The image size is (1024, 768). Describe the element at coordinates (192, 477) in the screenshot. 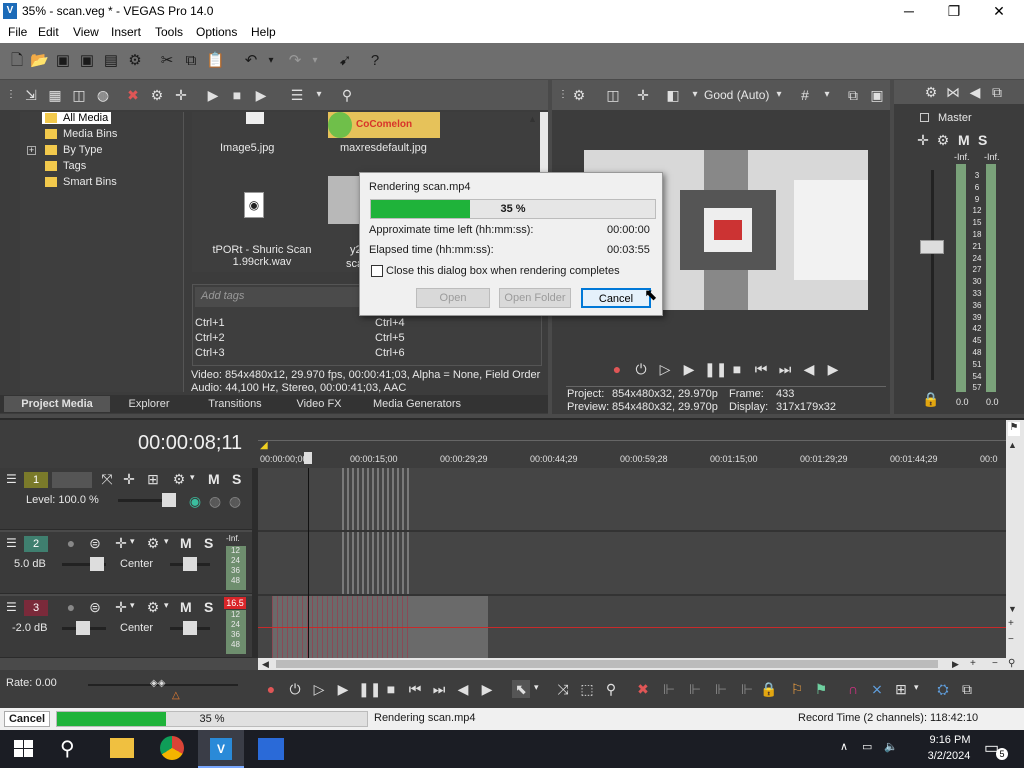

I see `settings-dropdown-icon: ▾` at that location.